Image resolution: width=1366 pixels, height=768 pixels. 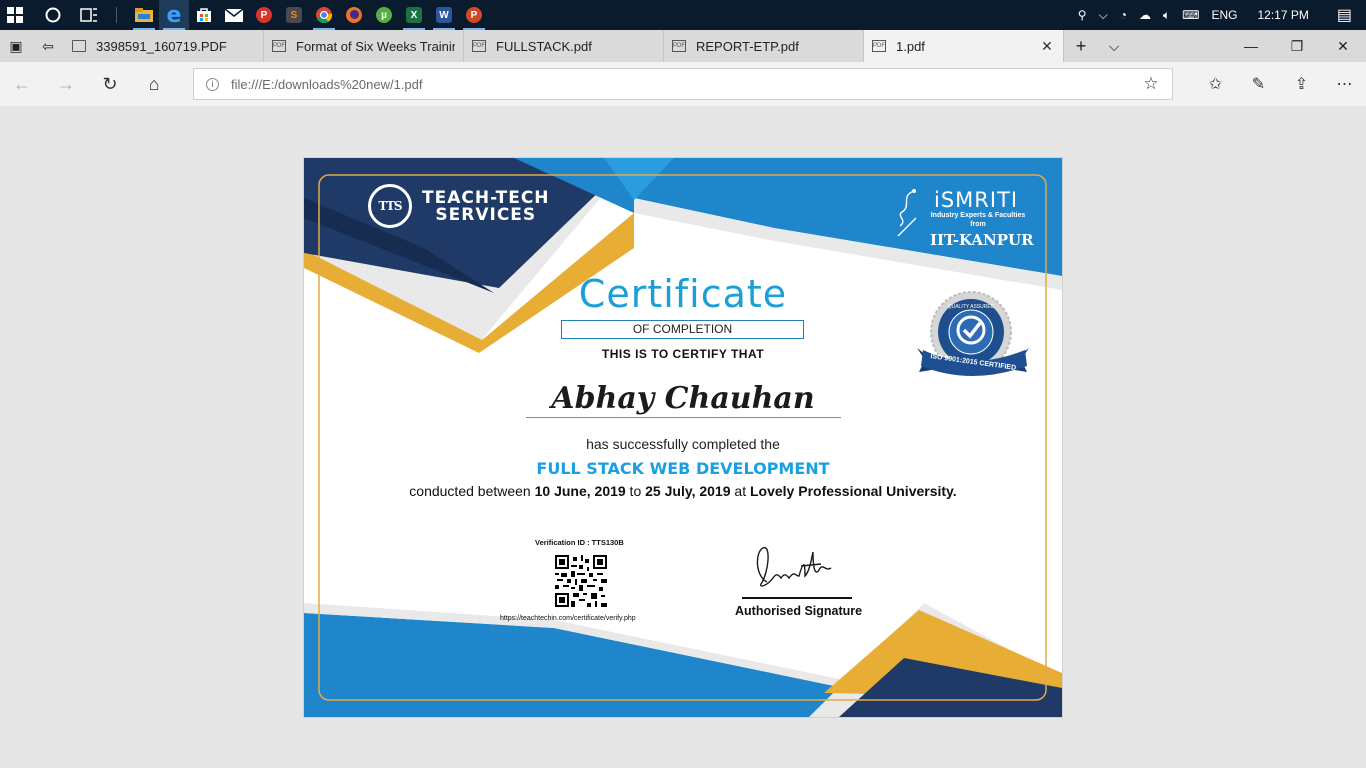 What do you see at coordinates (79, 46) in the screenshot?
I see `page-icon` at bounding box center [79, 46].